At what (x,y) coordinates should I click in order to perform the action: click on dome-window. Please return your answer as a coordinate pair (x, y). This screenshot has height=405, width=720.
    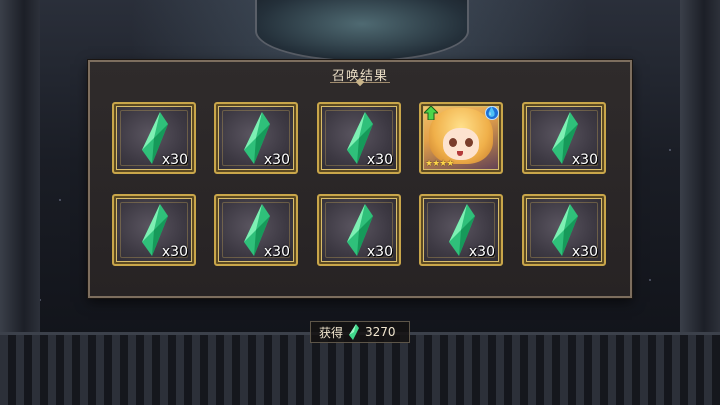
    Looking at the image, I should click on (362, 31).